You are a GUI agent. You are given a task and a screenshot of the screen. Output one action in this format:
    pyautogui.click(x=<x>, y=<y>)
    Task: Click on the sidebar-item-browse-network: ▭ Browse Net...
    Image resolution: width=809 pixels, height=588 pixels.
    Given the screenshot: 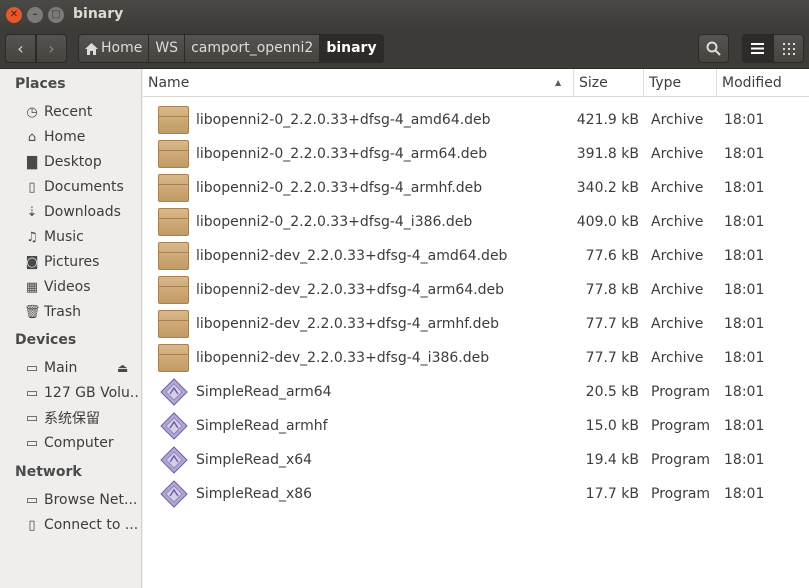 What is the action you would take?
    pyautogui.click(x=82, y=500)
    